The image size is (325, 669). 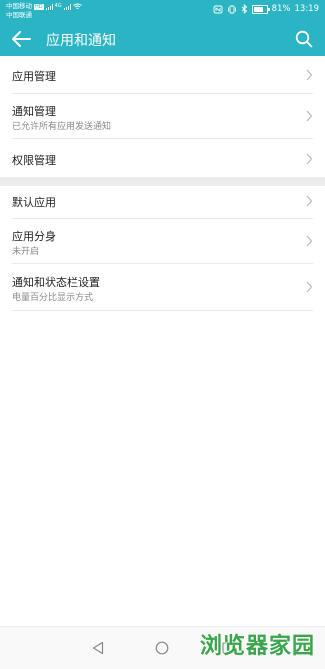 What do you see at coordinates (162, 287) in the screenshot?
I see `list-item-notification-statusbar-settings: 通知和状态栏设置 电量百分比显示方式` at bounding box center [162, 287].